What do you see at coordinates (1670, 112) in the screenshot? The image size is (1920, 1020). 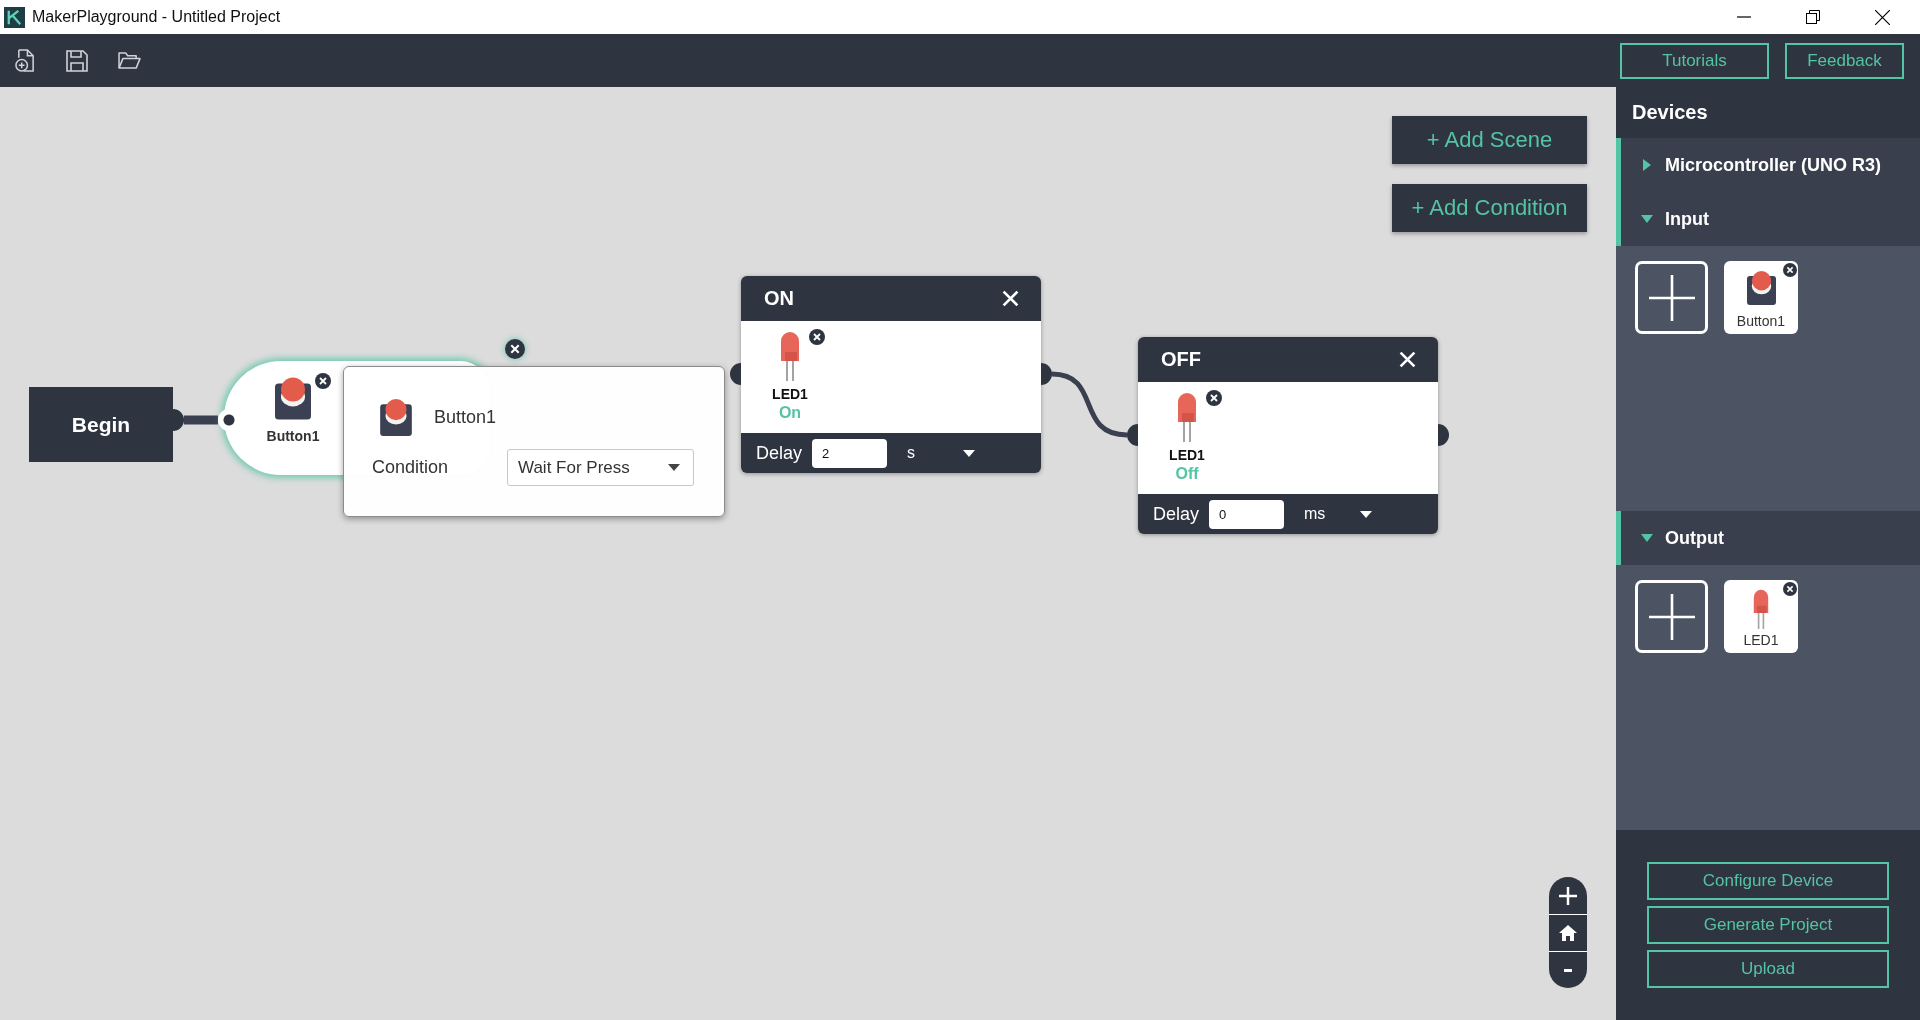 I see `panel-title: Devices` at bounding box center [1670, 112].